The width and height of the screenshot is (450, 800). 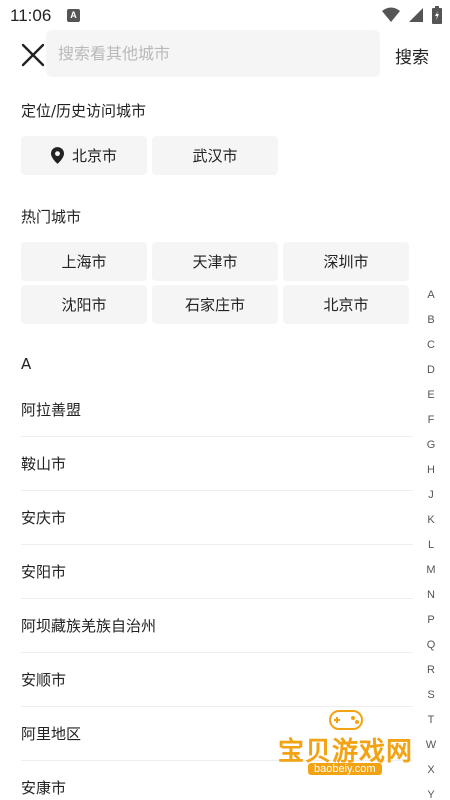 I want to click on hot-city-label: 沈阳市, so click(x=84, y=305).